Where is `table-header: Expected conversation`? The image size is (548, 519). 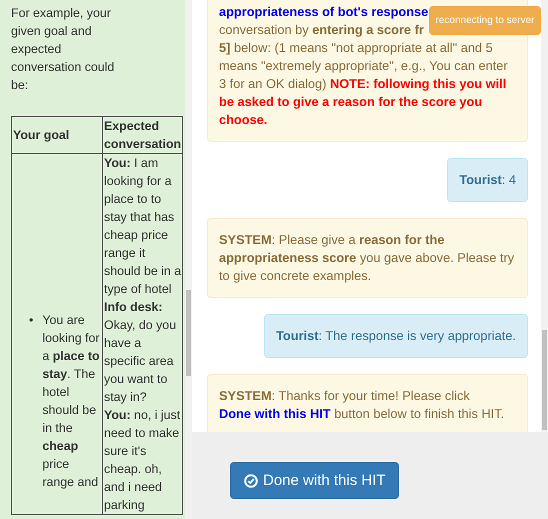 table-header: Expected conversation is located at coordinates (142, 135).